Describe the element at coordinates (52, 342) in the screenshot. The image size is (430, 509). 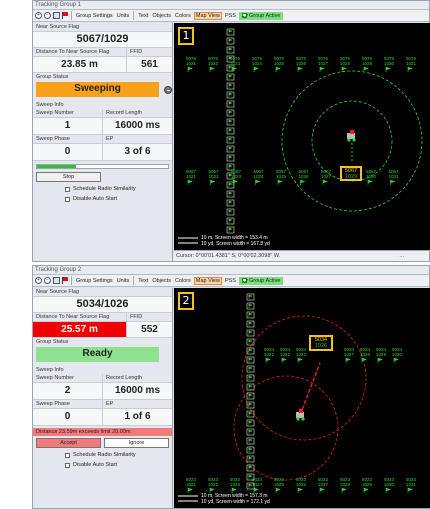
I see `group-status-label: Group Status` at that location.